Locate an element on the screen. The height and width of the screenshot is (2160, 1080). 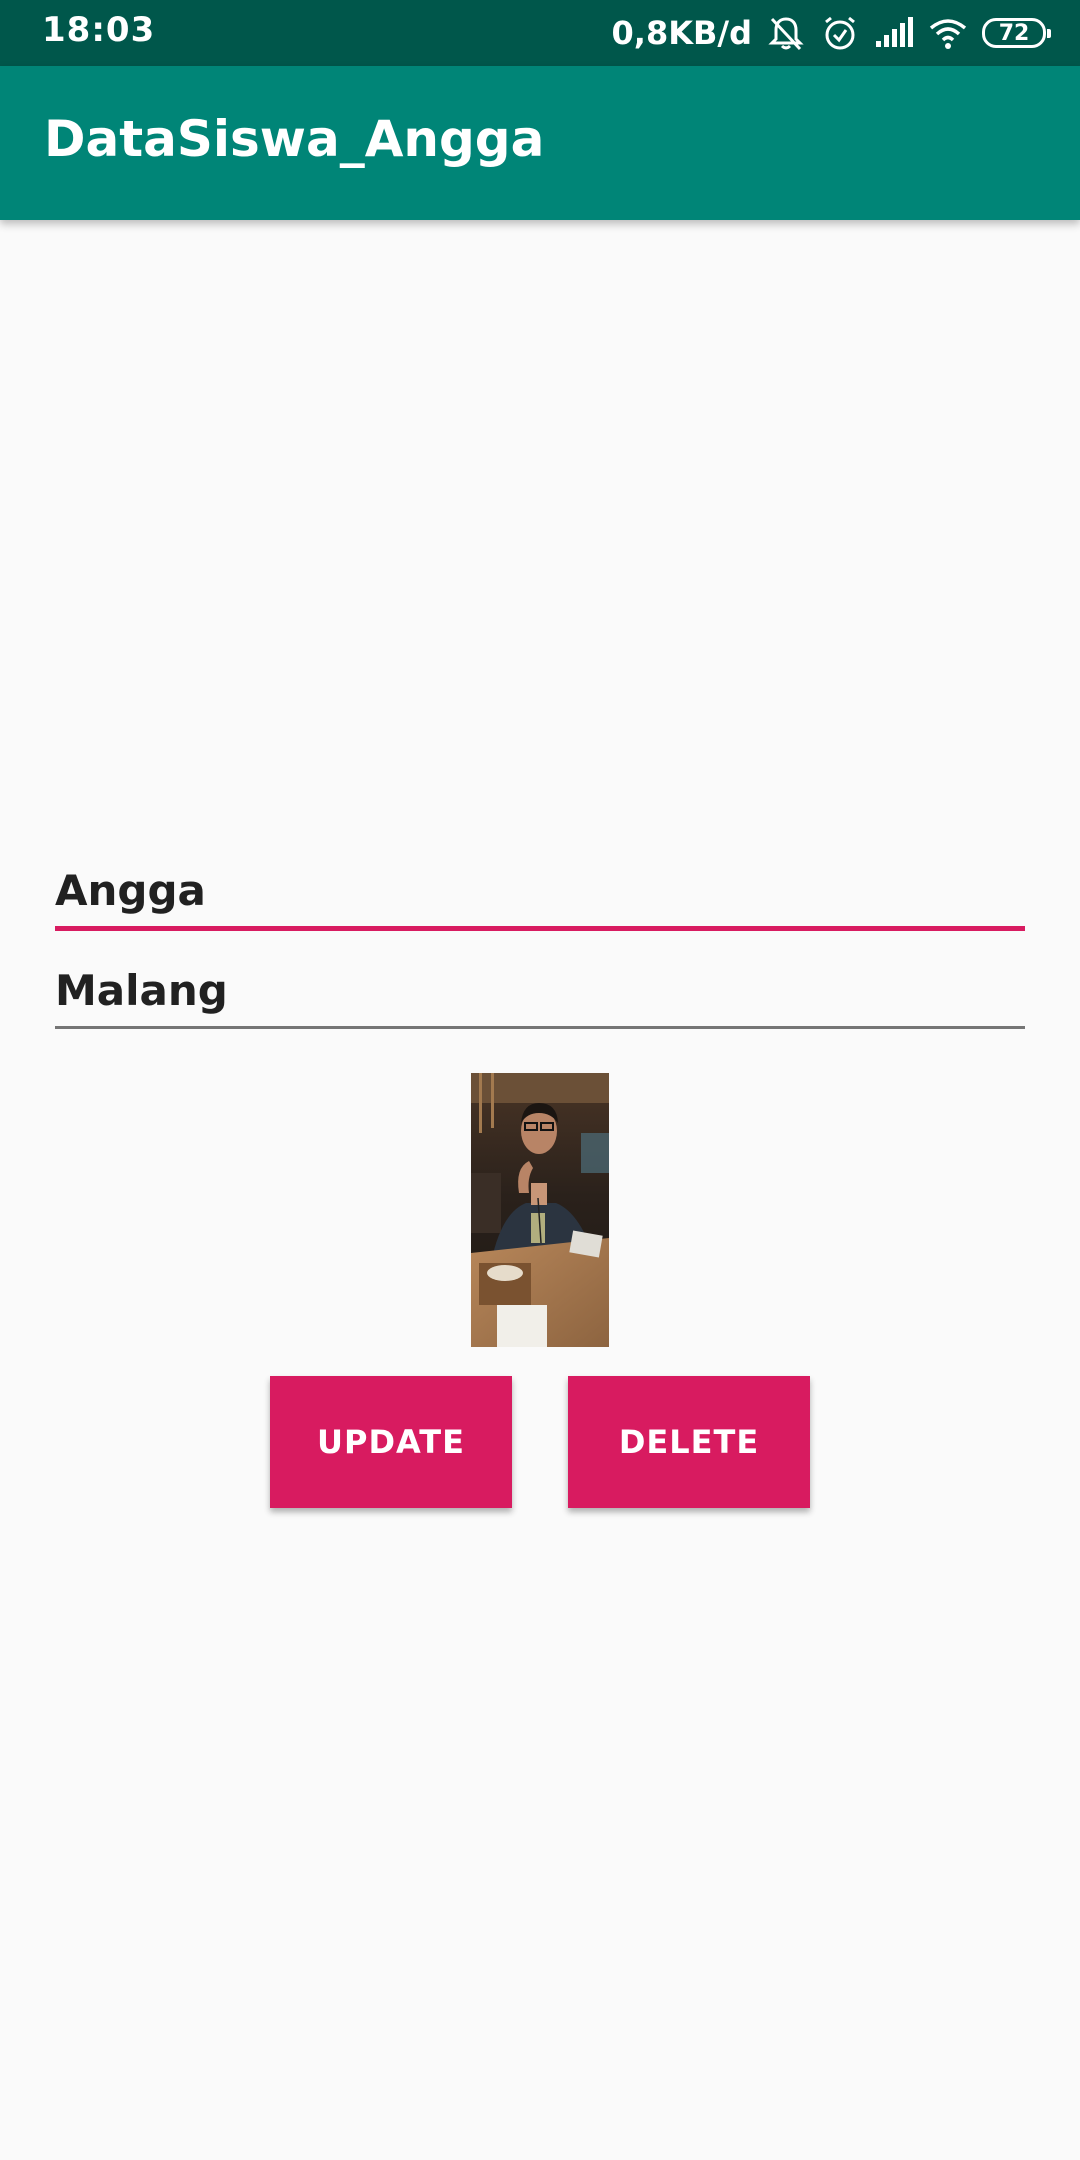
city-input: Malang is located at coordinates (540, 991).